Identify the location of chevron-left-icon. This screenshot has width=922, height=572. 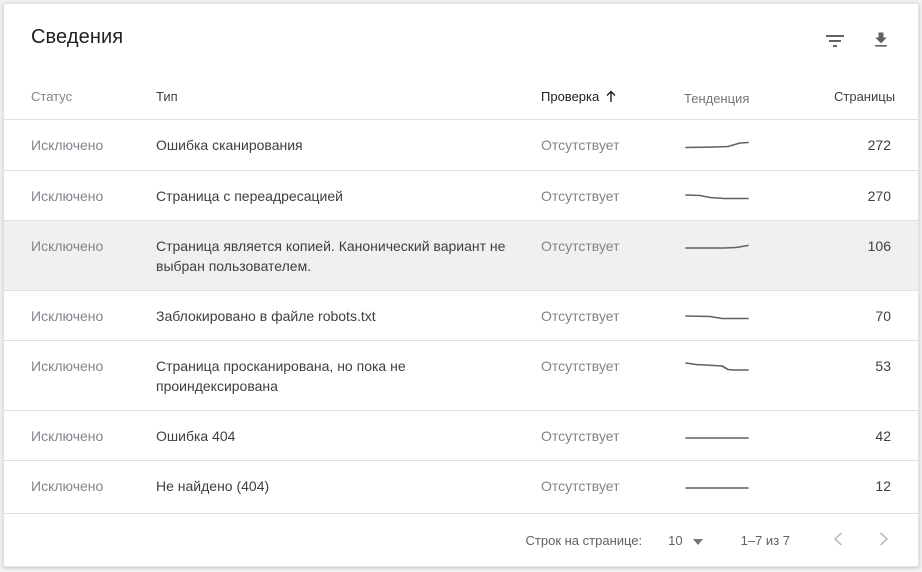
(838, 540).